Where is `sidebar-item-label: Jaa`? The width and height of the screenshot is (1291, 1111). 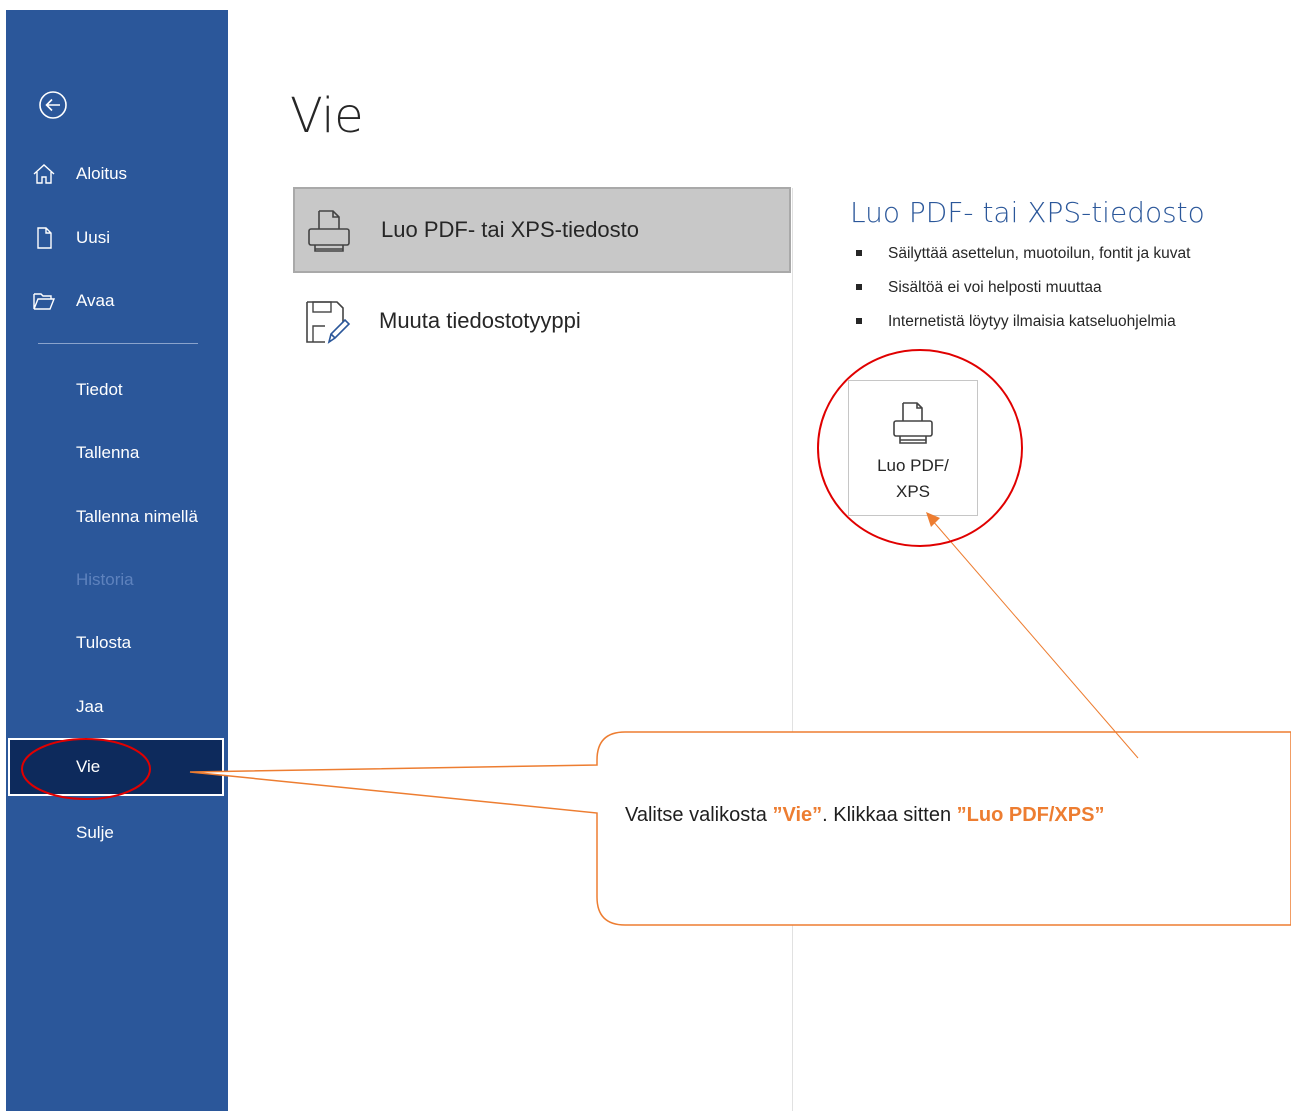
sidebar-item-label: Jaa is located at coordinates (90, 706).